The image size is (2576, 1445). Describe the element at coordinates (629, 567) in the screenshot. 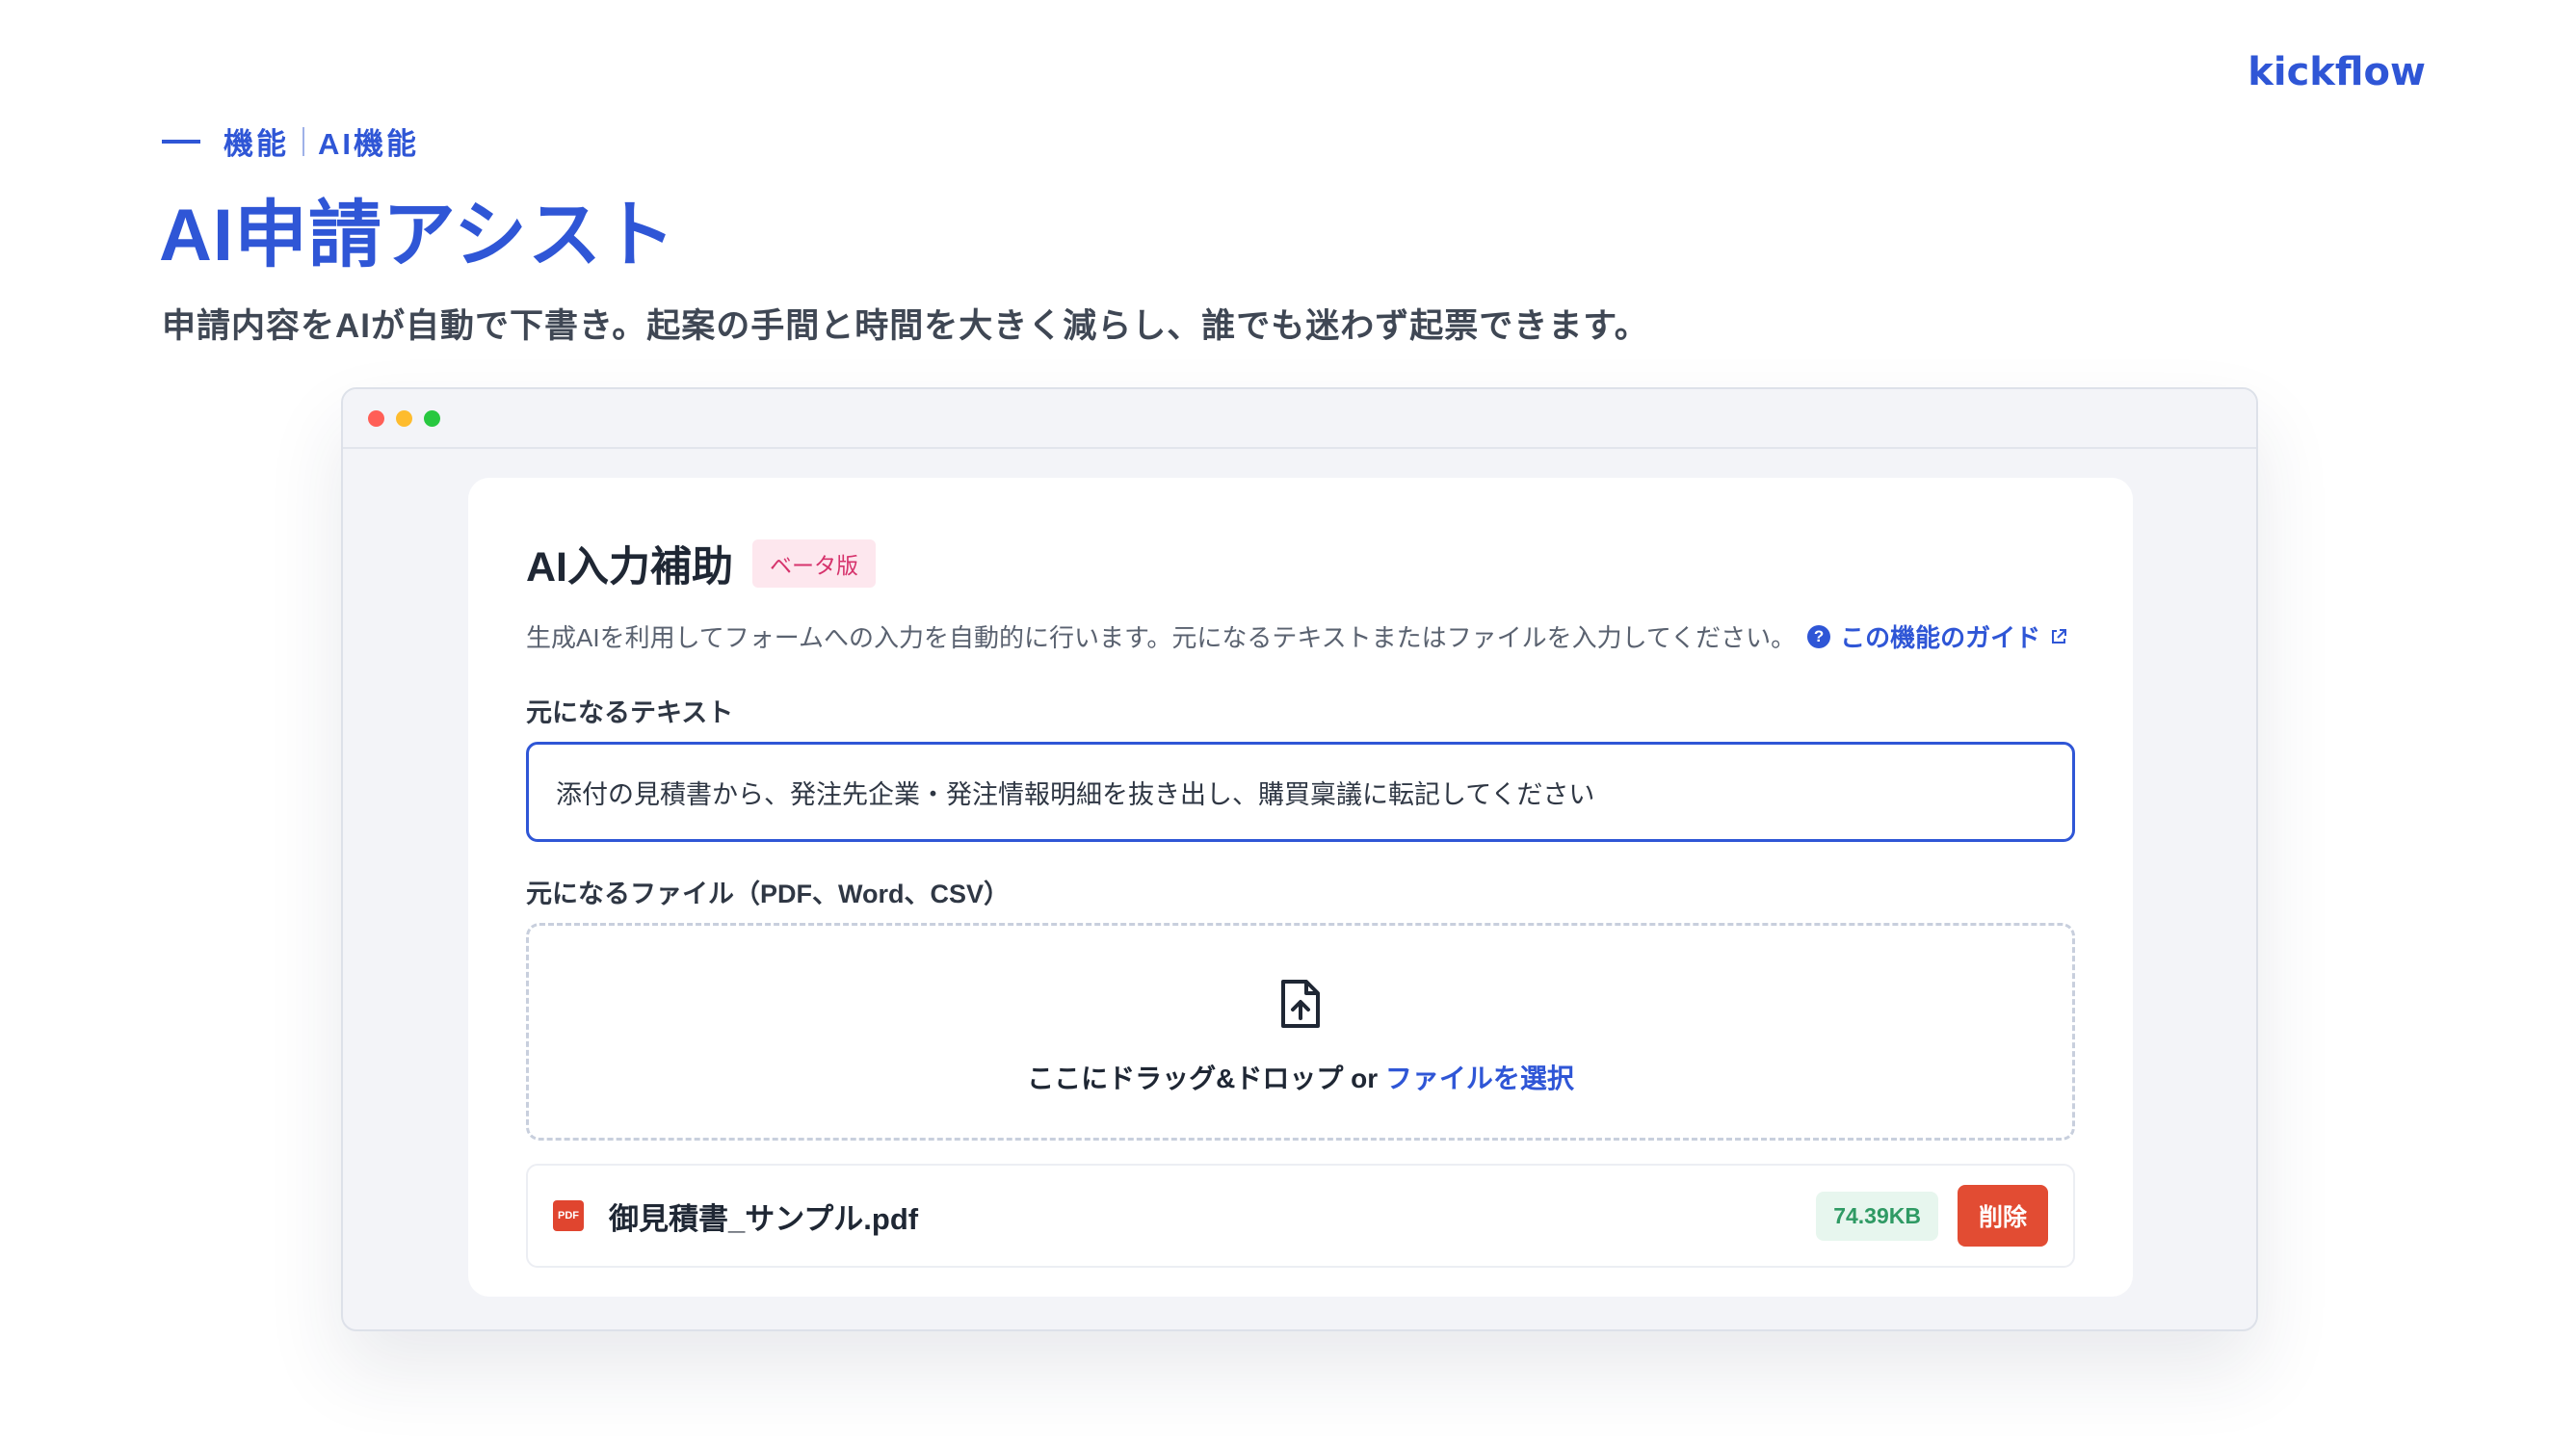

I see `panel-title: AI入力補助` at that location.